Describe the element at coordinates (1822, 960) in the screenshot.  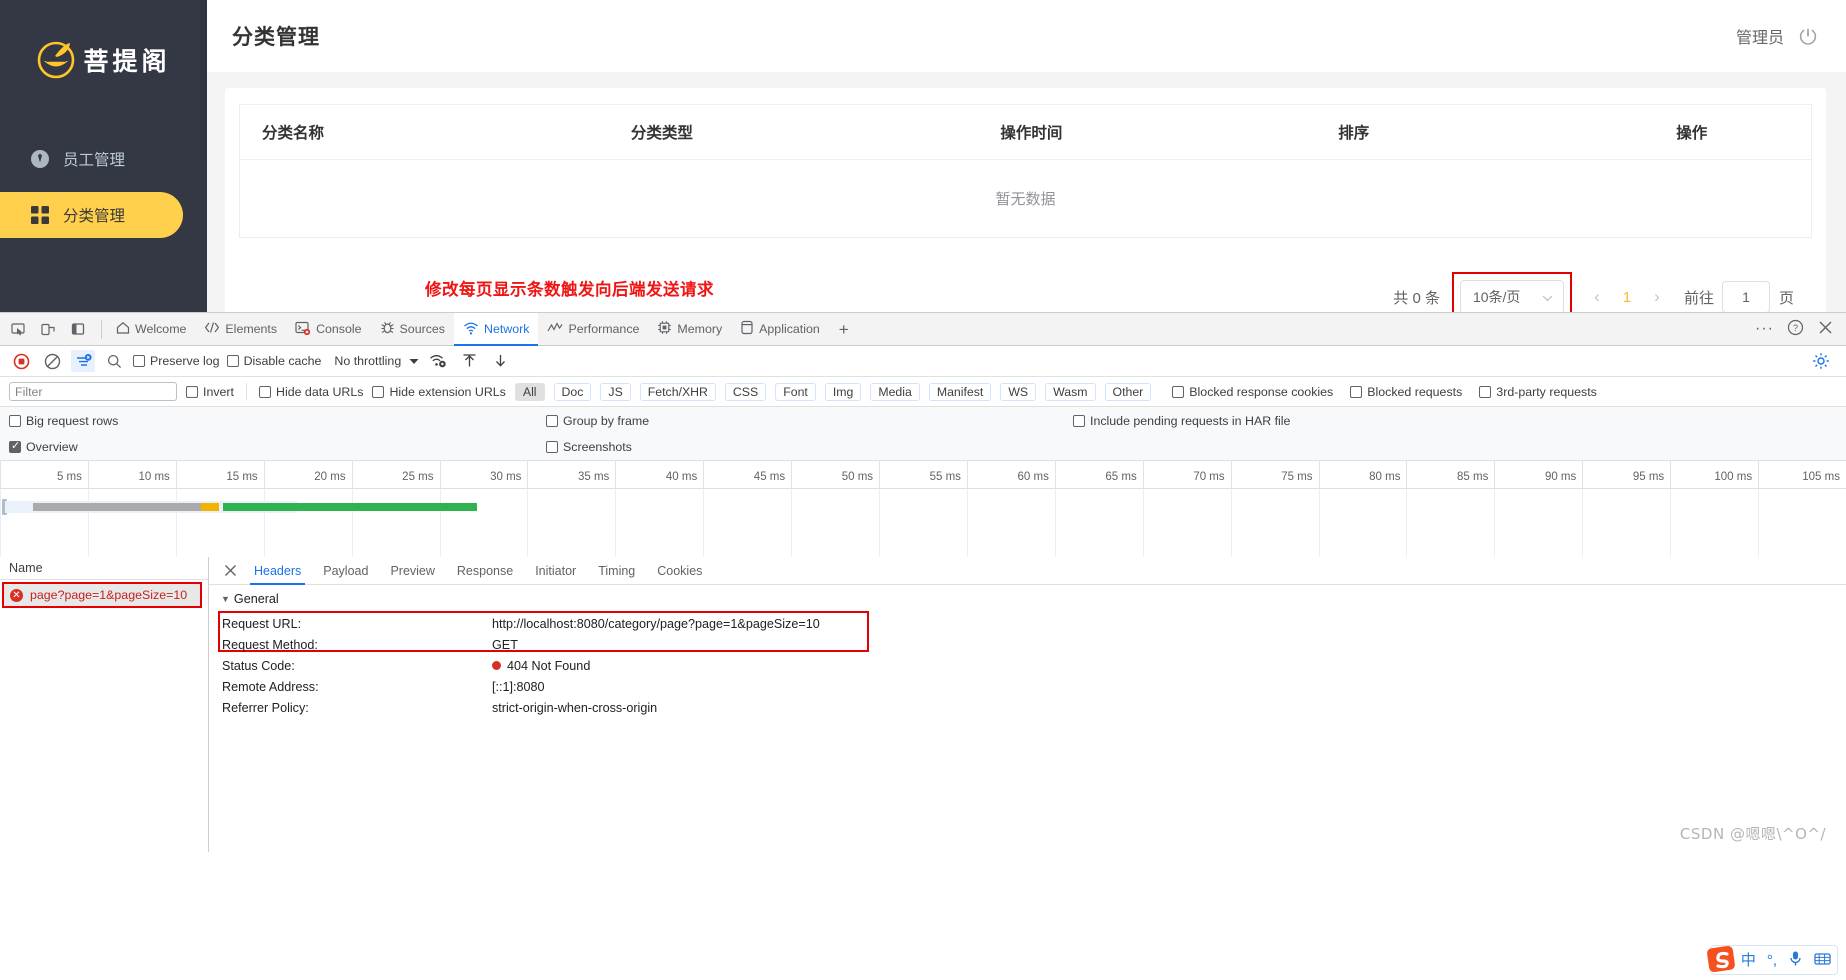
I see `keyboard-icon` at that location.